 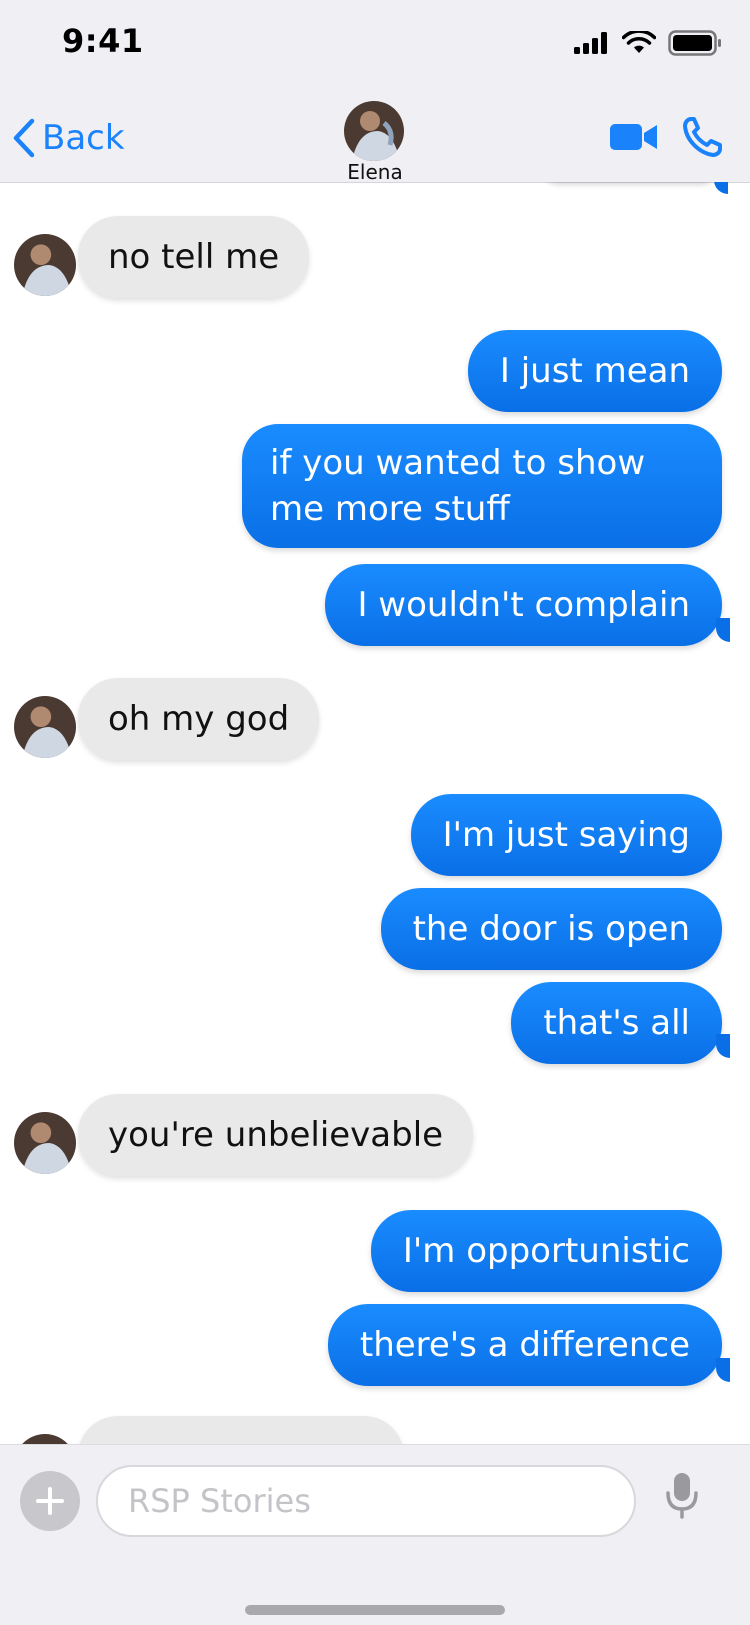 I want to click on home-indicator, so click(x=375, y=1610).